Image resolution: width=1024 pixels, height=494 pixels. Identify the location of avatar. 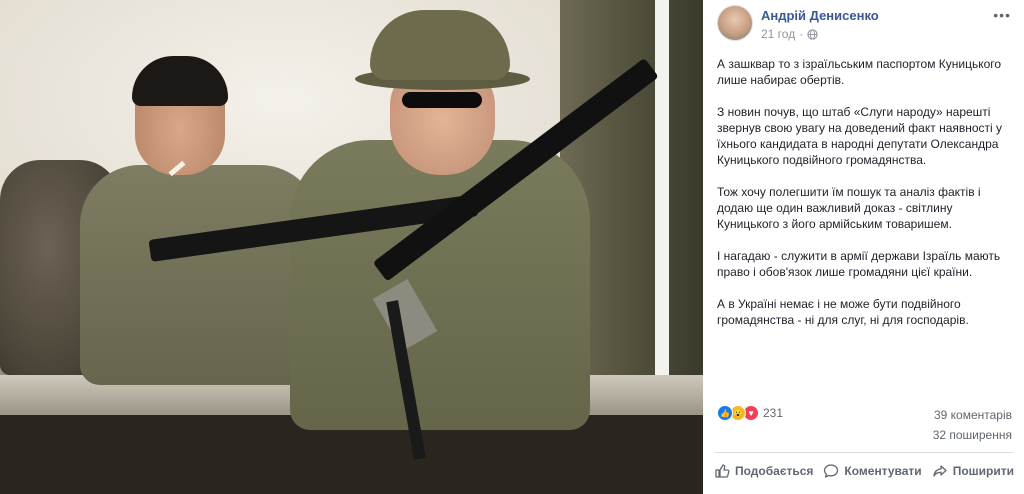
(735, 23).